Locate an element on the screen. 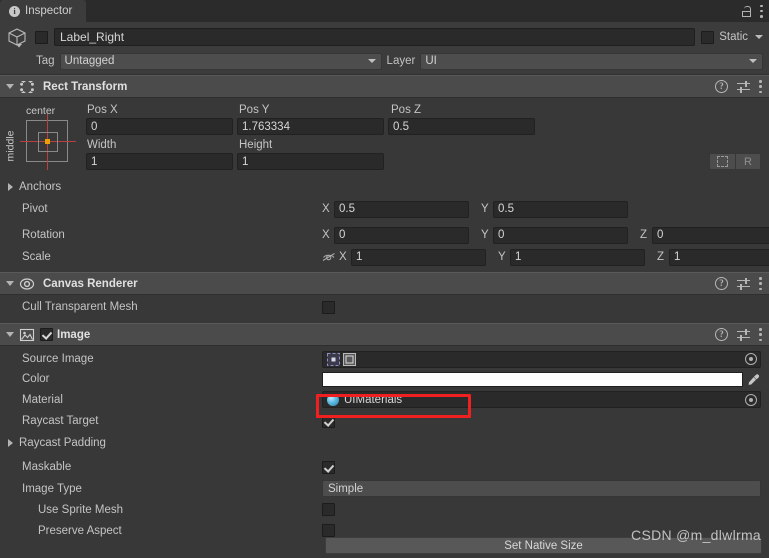 This screenshot has width=769, height=558. raycast-padding-row: Raycast Padding is located at coordinates (384, 443).